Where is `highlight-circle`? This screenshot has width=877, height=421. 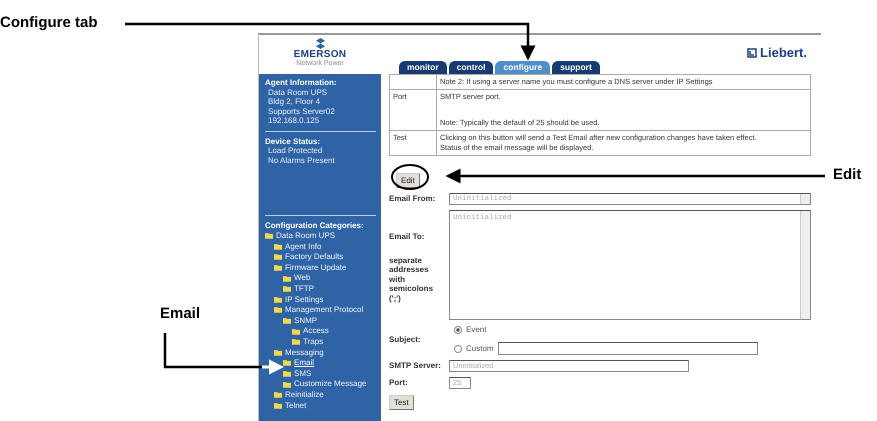 highlight-circle is located at coordinates (410, 177).